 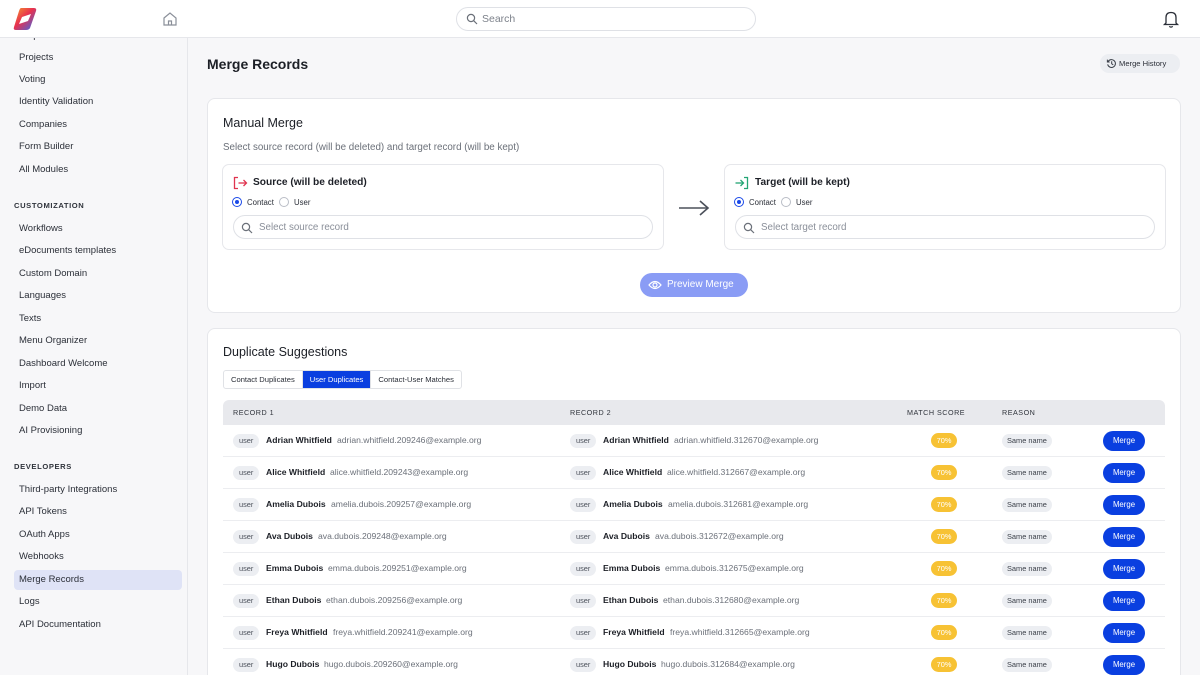 I want to click on sidebar-item-dashboard-welcome: Dashboard Welcome, so click(x=98, y=364).